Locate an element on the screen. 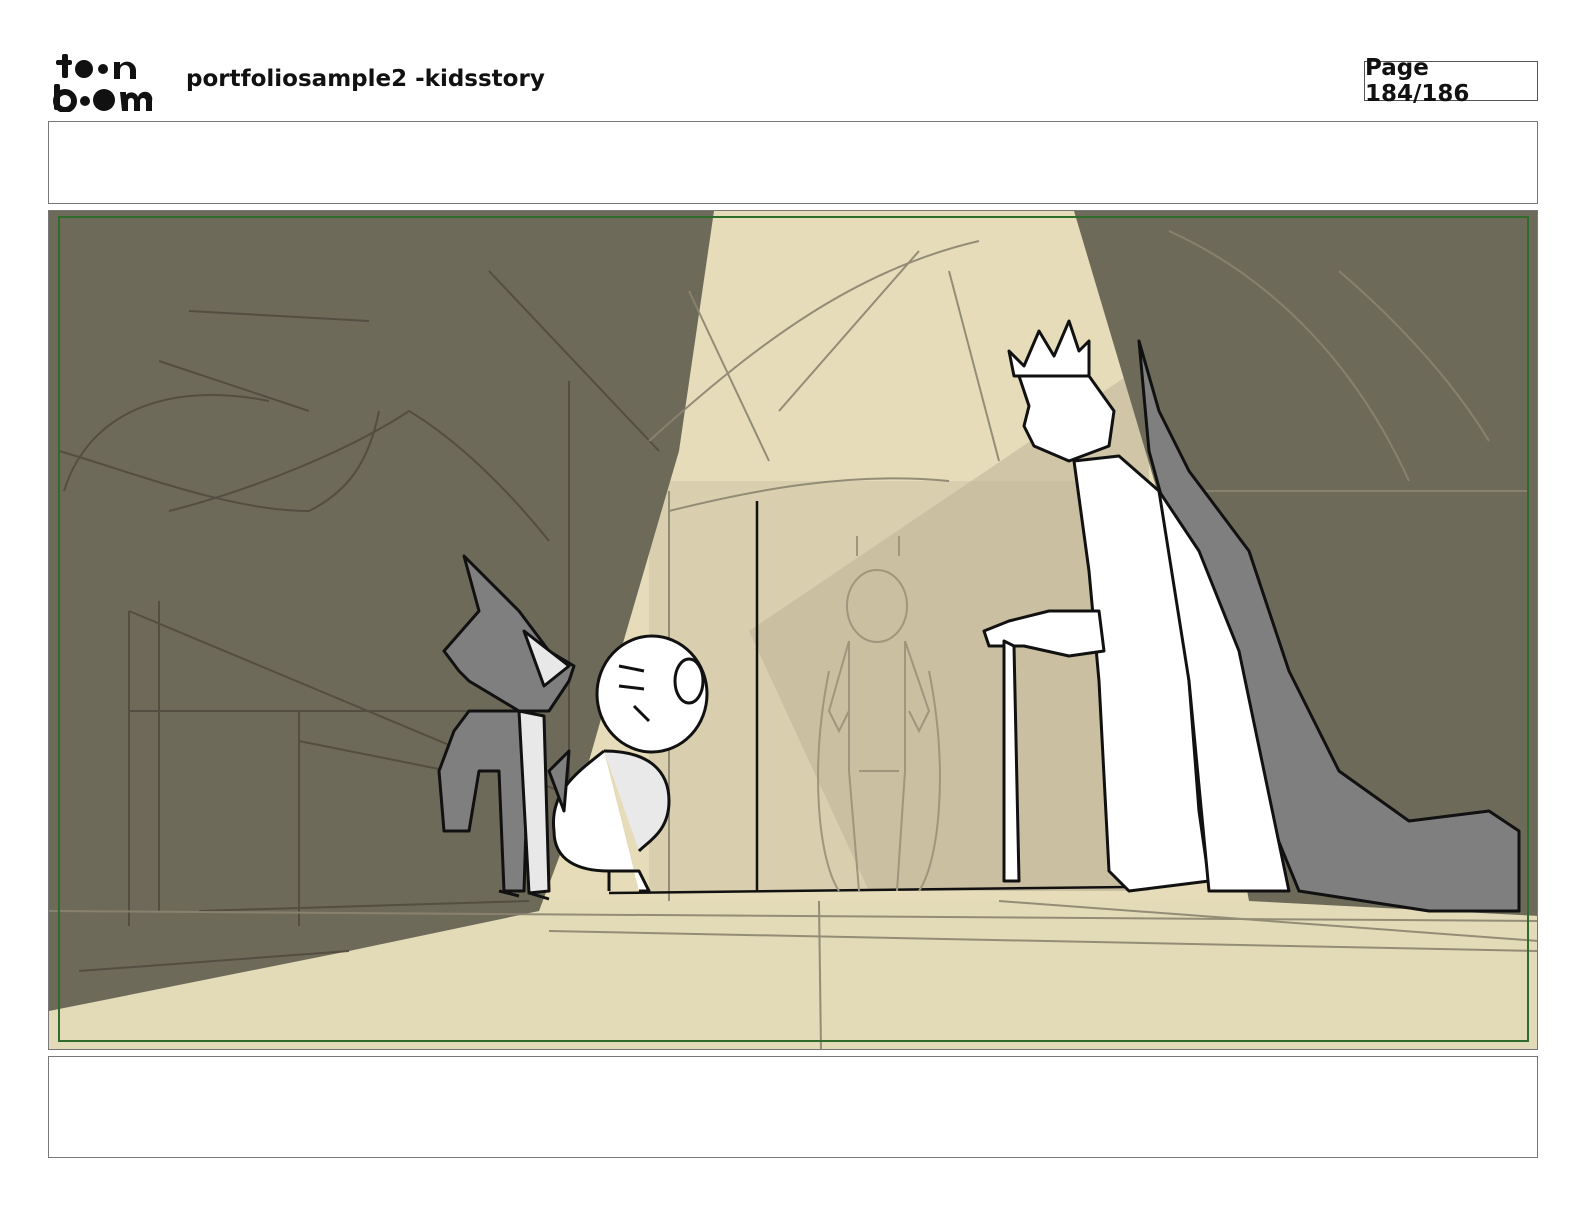  toonboom-logo is located at coordinates (103, 83).